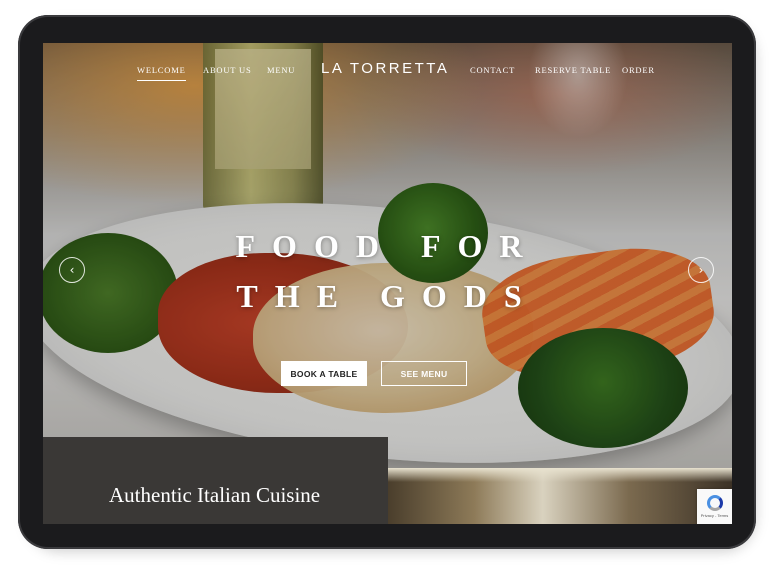  I want to click on nav-item-contact: CONTACT, so click(492, 72).